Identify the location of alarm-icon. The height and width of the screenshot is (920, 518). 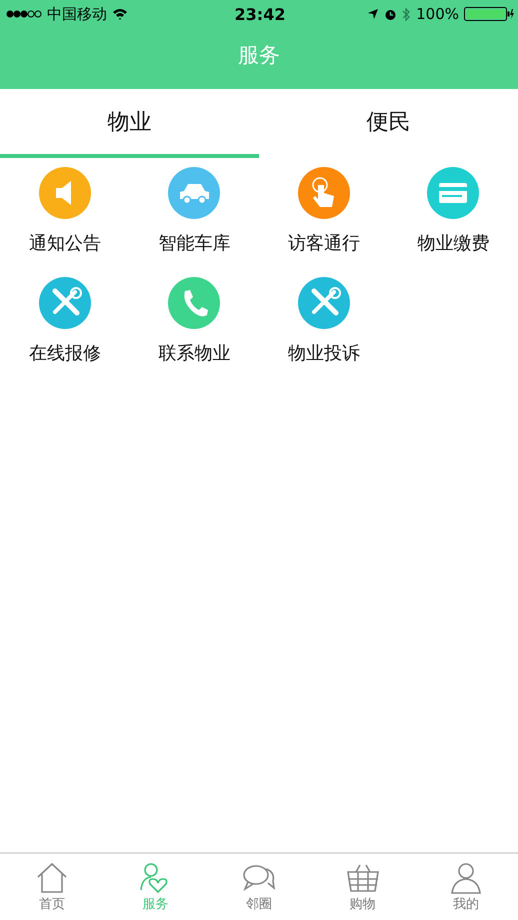
(391, 14).